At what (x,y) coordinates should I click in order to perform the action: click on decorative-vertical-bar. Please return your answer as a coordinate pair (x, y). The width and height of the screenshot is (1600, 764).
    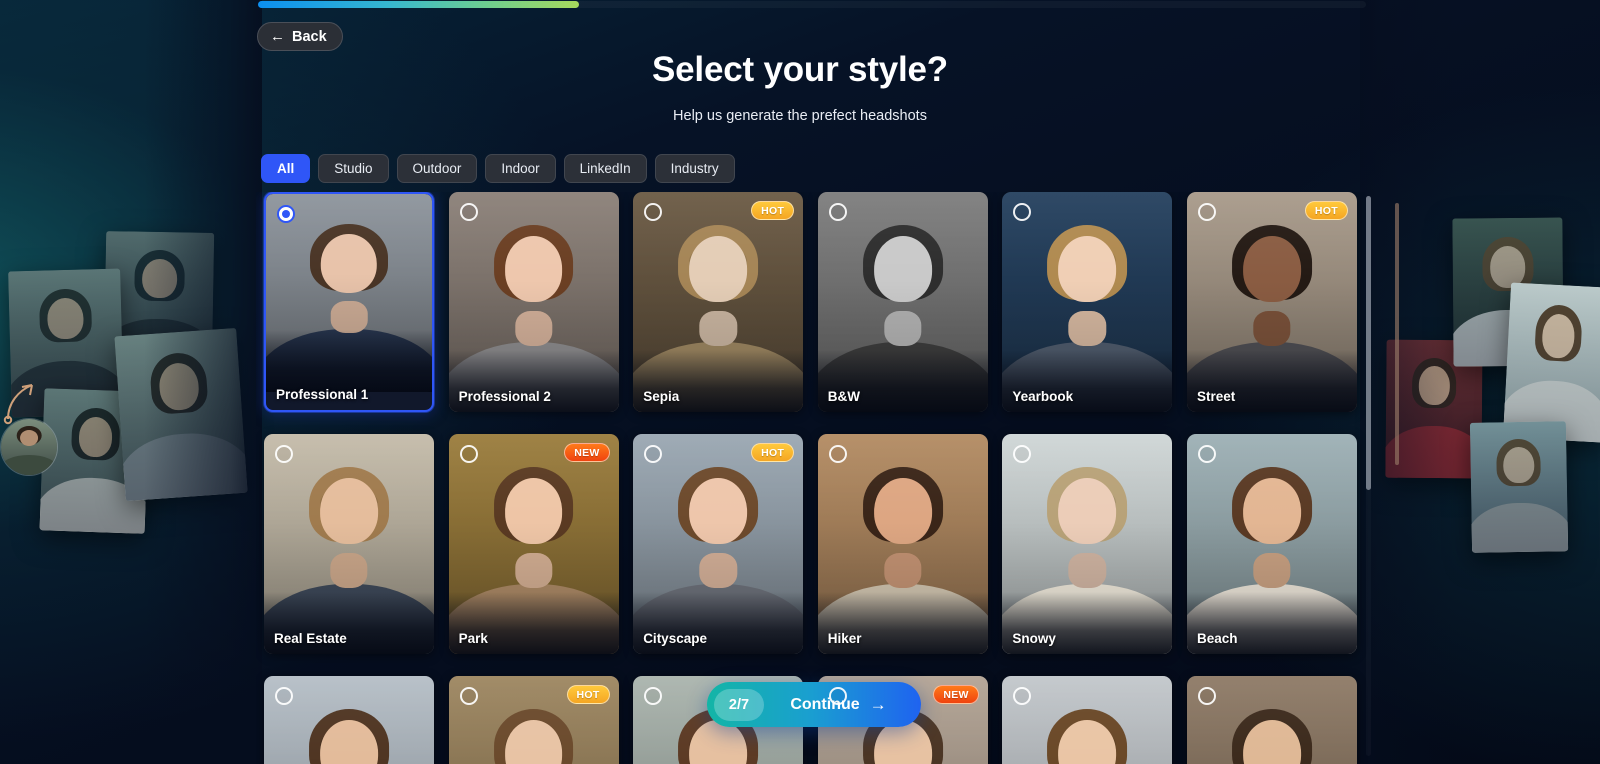
    Looking at the image, I should click on (1397, 334).